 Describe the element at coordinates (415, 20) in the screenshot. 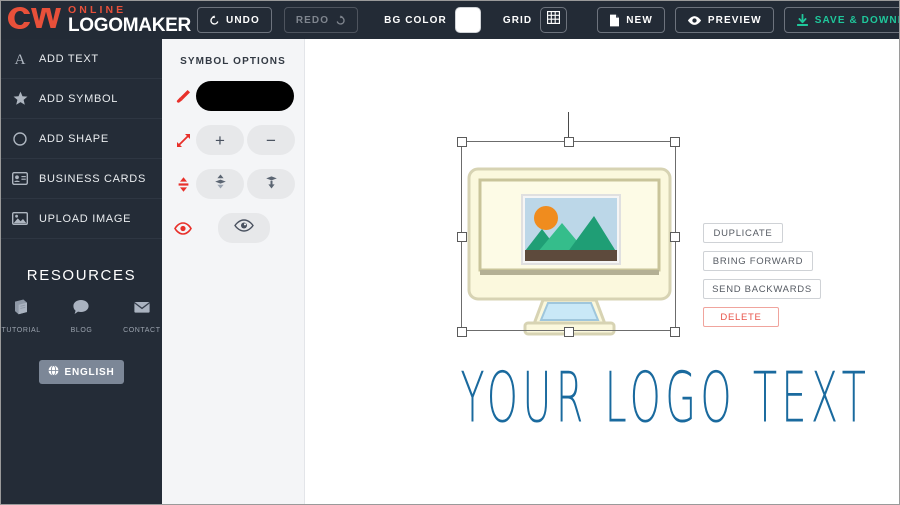

I see `bg-color-label: BG COLOR` at that location.